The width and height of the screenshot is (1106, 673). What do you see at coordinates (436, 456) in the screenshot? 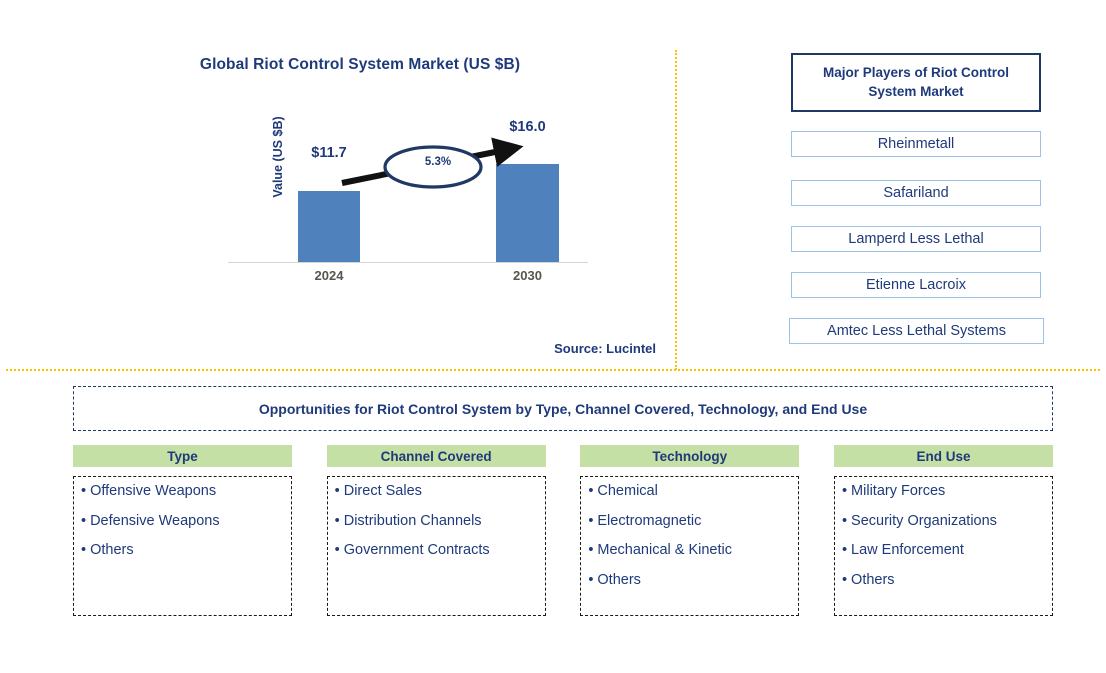
I see `column-title-channel-covered: Channel Covered` at bounding box center [436, 456].